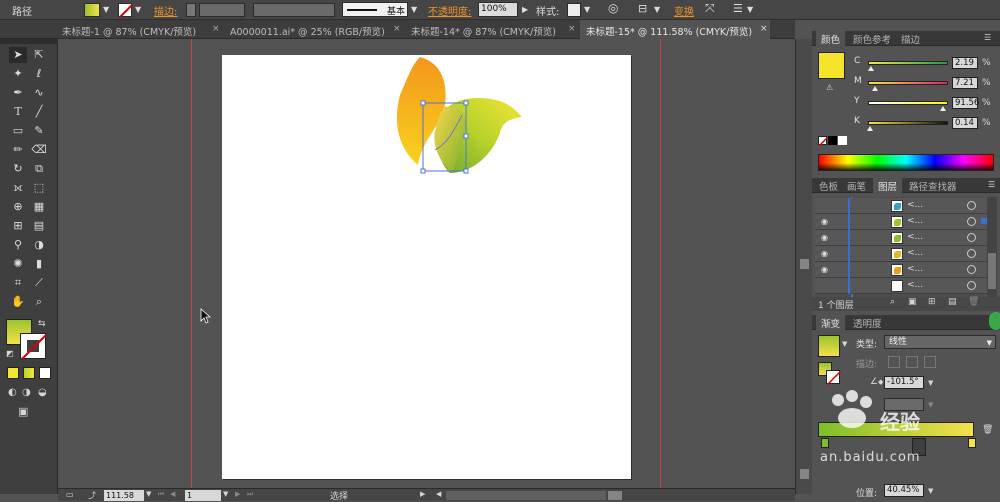 Image resolution: width=1000 pixels, height=502 pixels. I want to click on tab-pathfinder: 路径查找器, so click(933, 185).